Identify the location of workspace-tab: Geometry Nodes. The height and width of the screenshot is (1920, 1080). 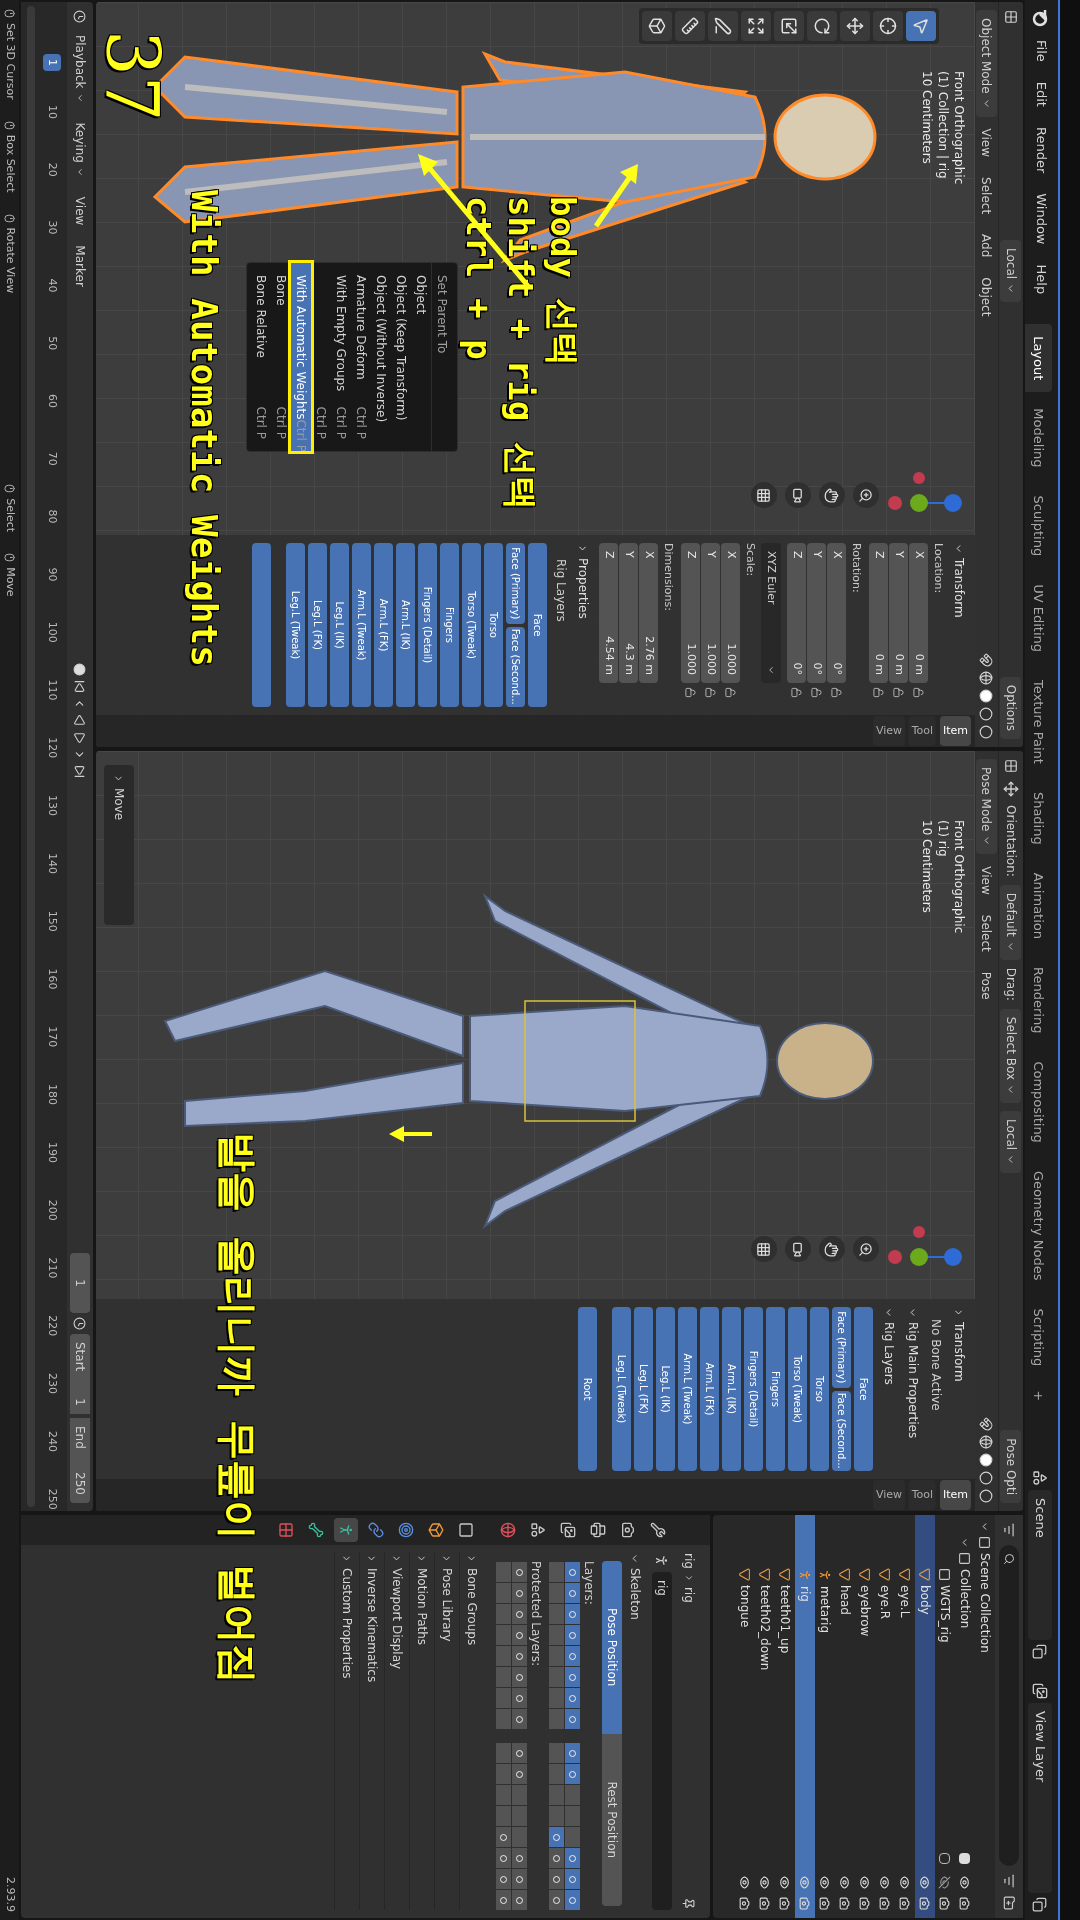
(1038, 1225).